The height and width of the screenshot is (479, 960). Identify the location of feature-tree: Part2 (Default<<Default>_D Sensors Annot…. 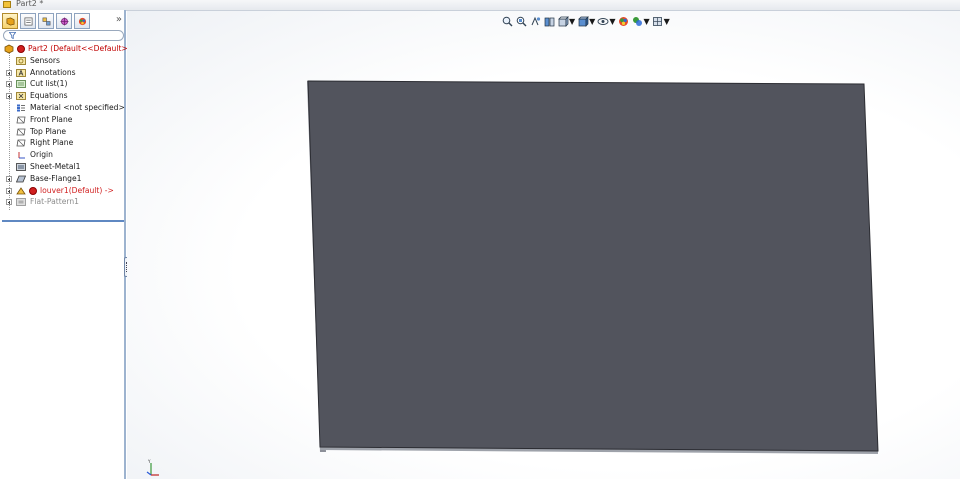
(68, 125).